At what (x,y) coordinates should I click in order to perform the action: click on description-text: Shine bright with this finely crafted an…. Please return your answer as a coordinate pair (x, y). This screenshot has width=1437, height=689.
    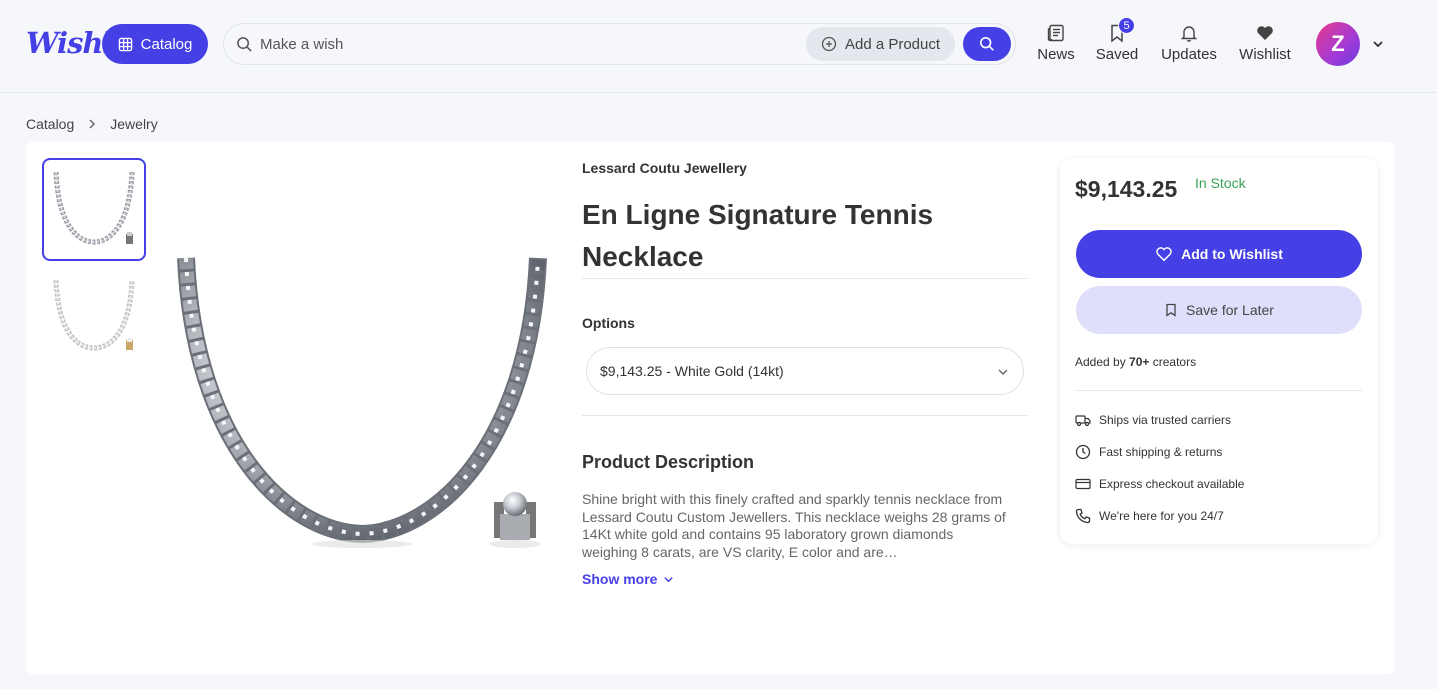
    Looking at the image, I should click on (794, 525).